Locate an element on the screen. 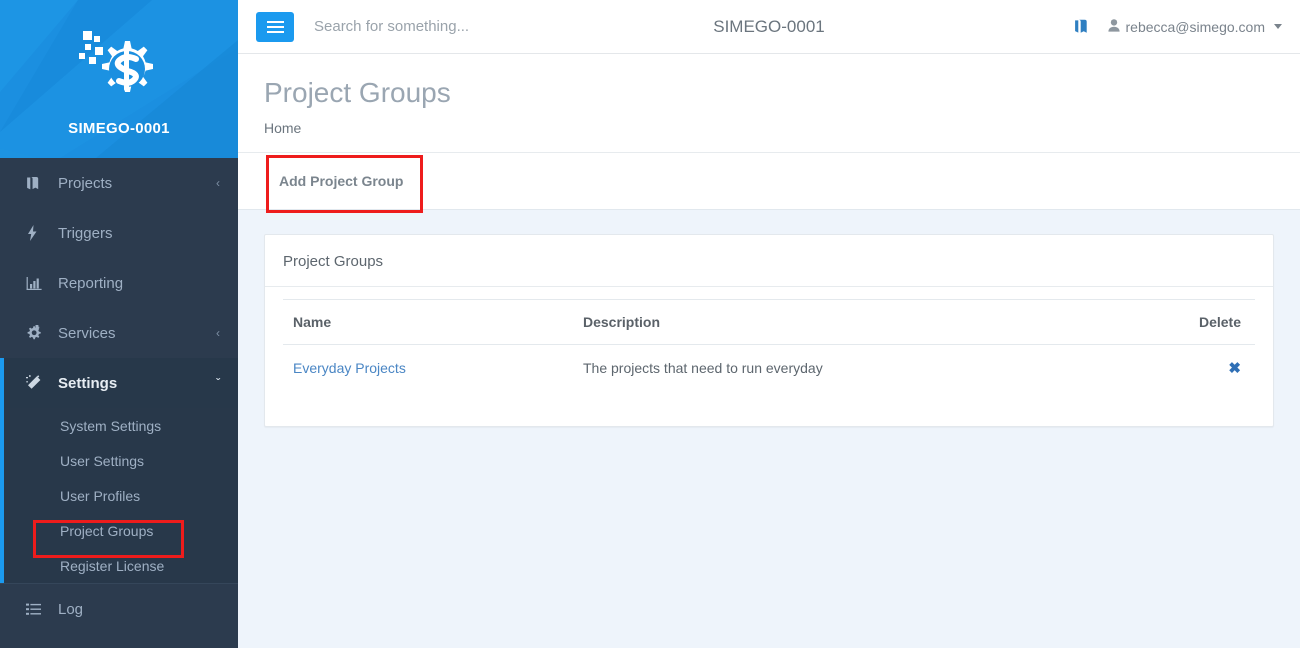 The width and height of the screenshot is (1300, 648). brand-logo is located at coordinates (119, 68).